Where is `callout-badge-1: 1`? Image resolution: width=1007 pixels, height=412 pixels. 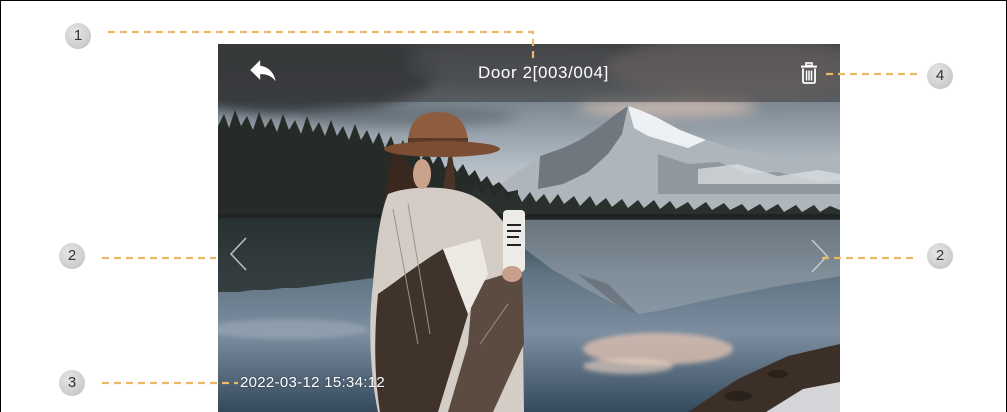 callout-badge-1: 1 is located at coordinates (78, 36).